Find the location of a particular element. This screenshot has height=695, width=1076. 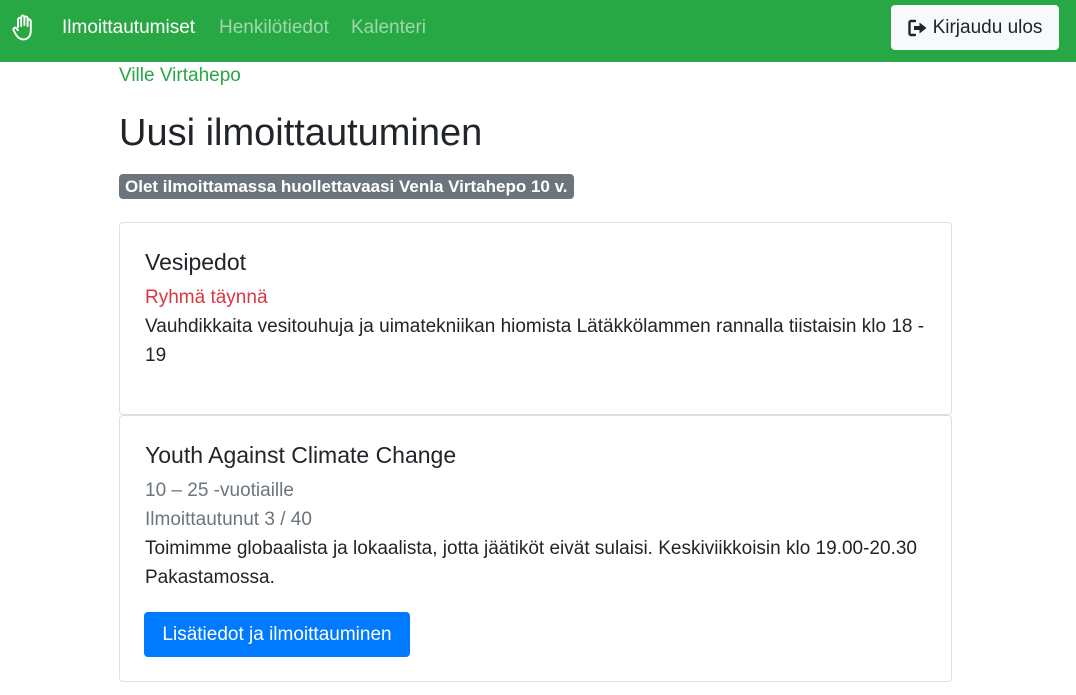

group-title: Vesipedot is located at coordinates (196, 262).